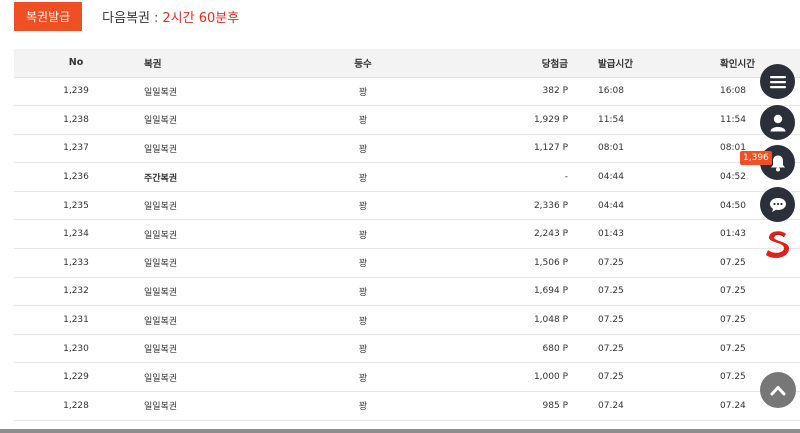 The height and width of the screenshot is (433, 800). I want to click on cell-prize: 2,243 P, so click(513, 234).